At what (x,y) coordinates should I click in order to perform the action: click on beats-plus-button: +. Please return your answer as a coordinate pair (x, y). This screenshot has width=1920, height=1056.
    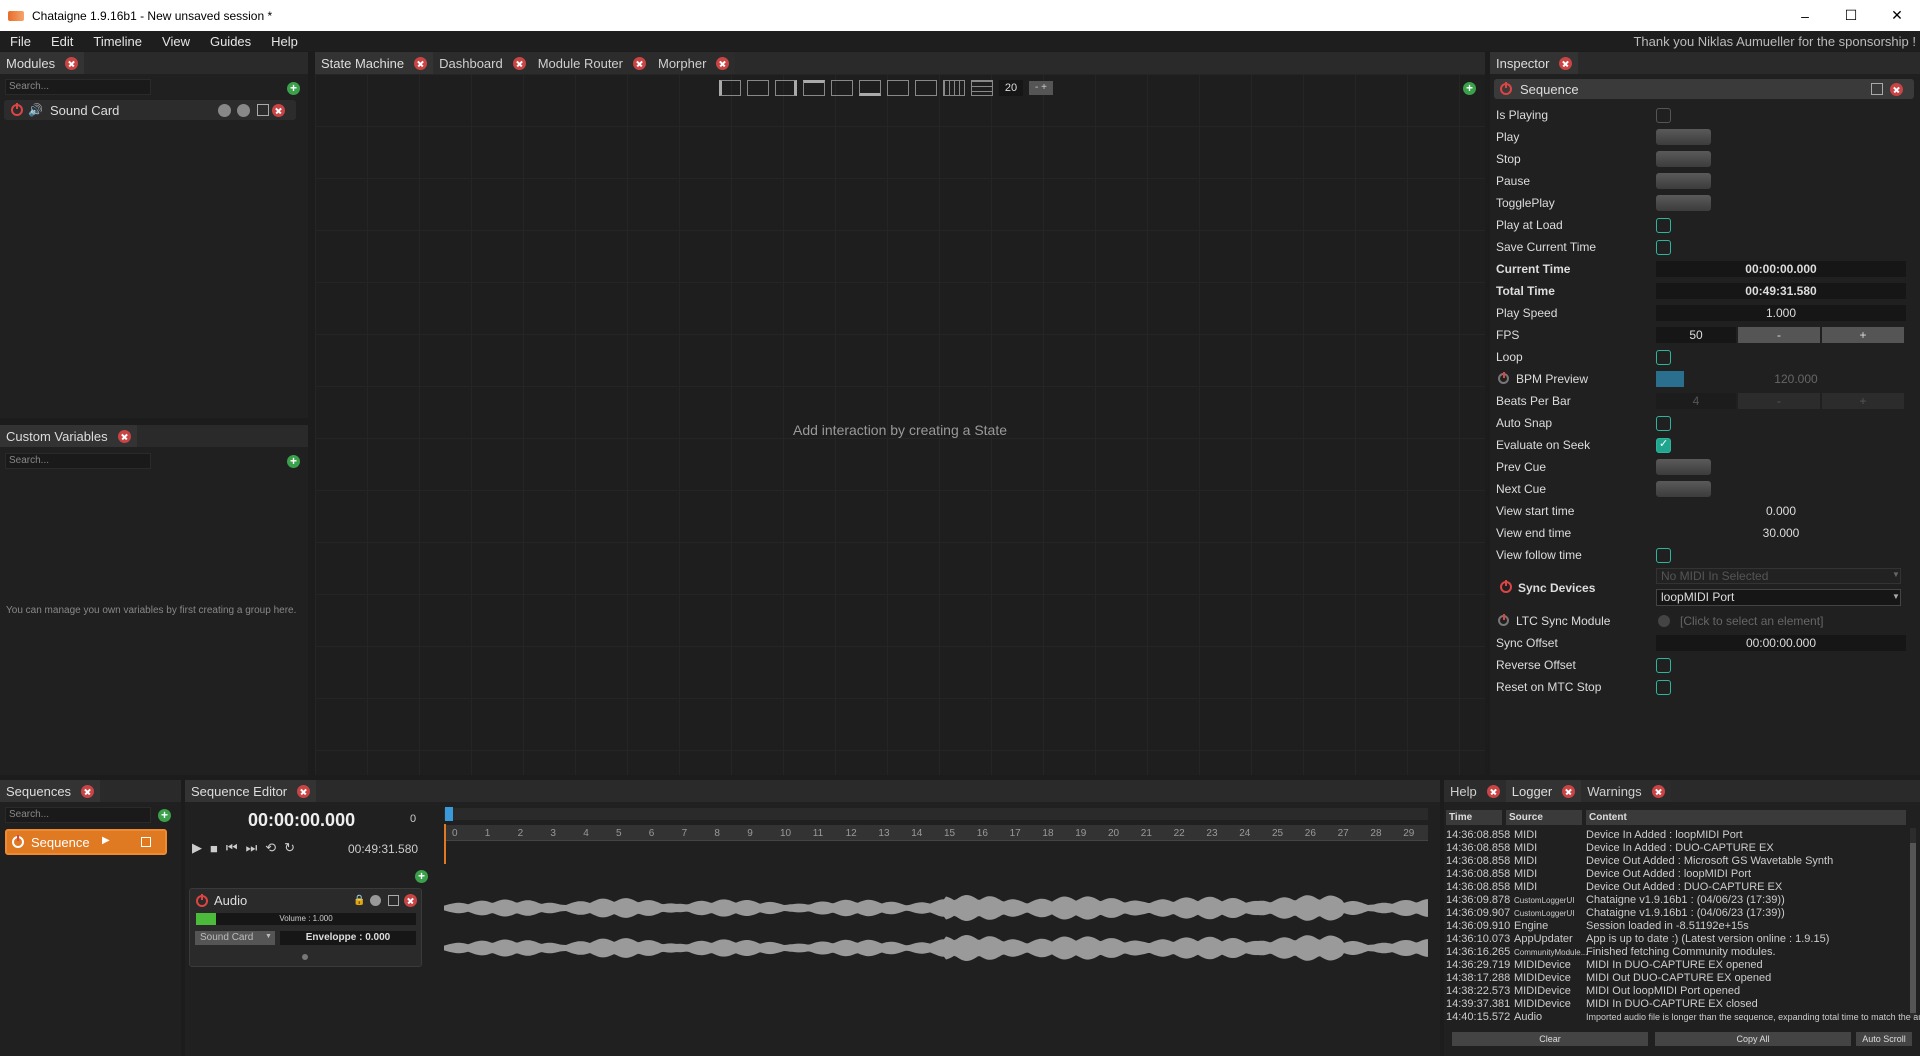
    Looking at the image, I should click on (1863, 401).